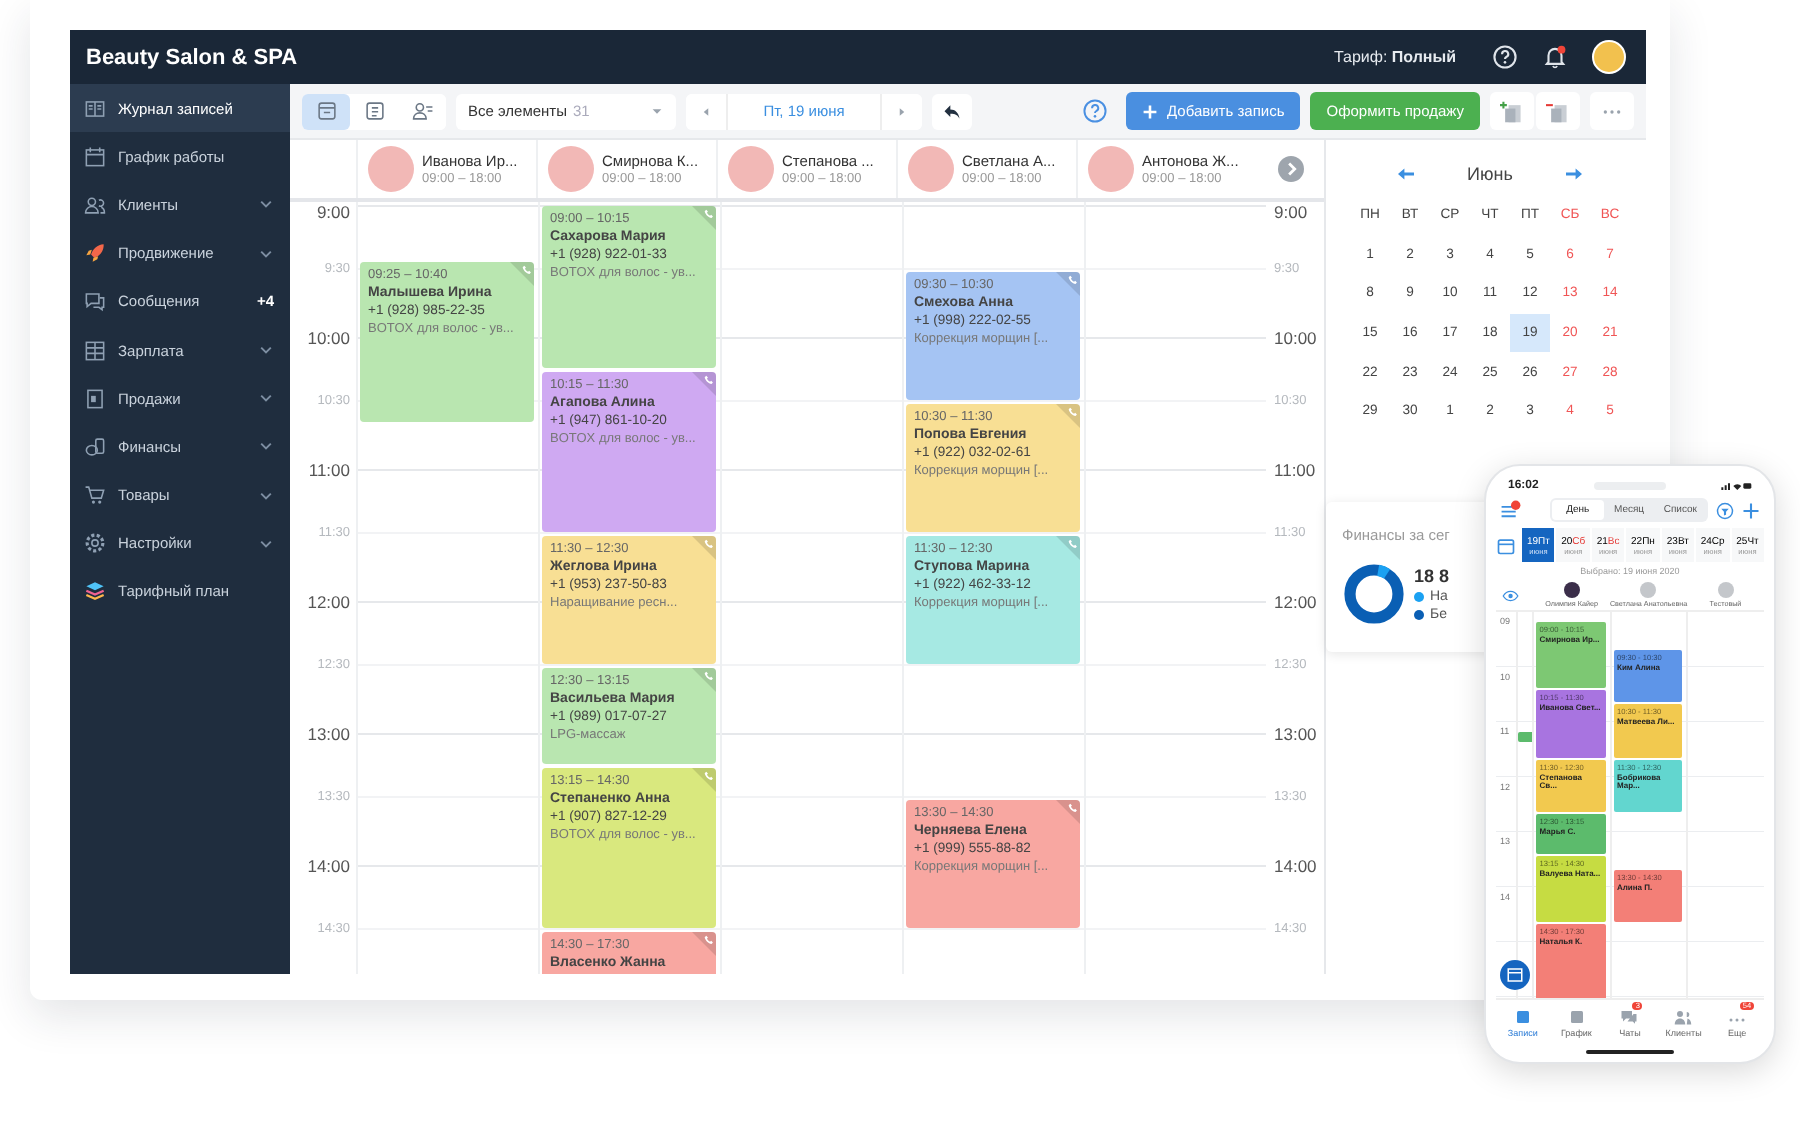  Describe the element at coordinates (1432, 576) in the screenshot. I see `finance-total: 18 8` at that location.